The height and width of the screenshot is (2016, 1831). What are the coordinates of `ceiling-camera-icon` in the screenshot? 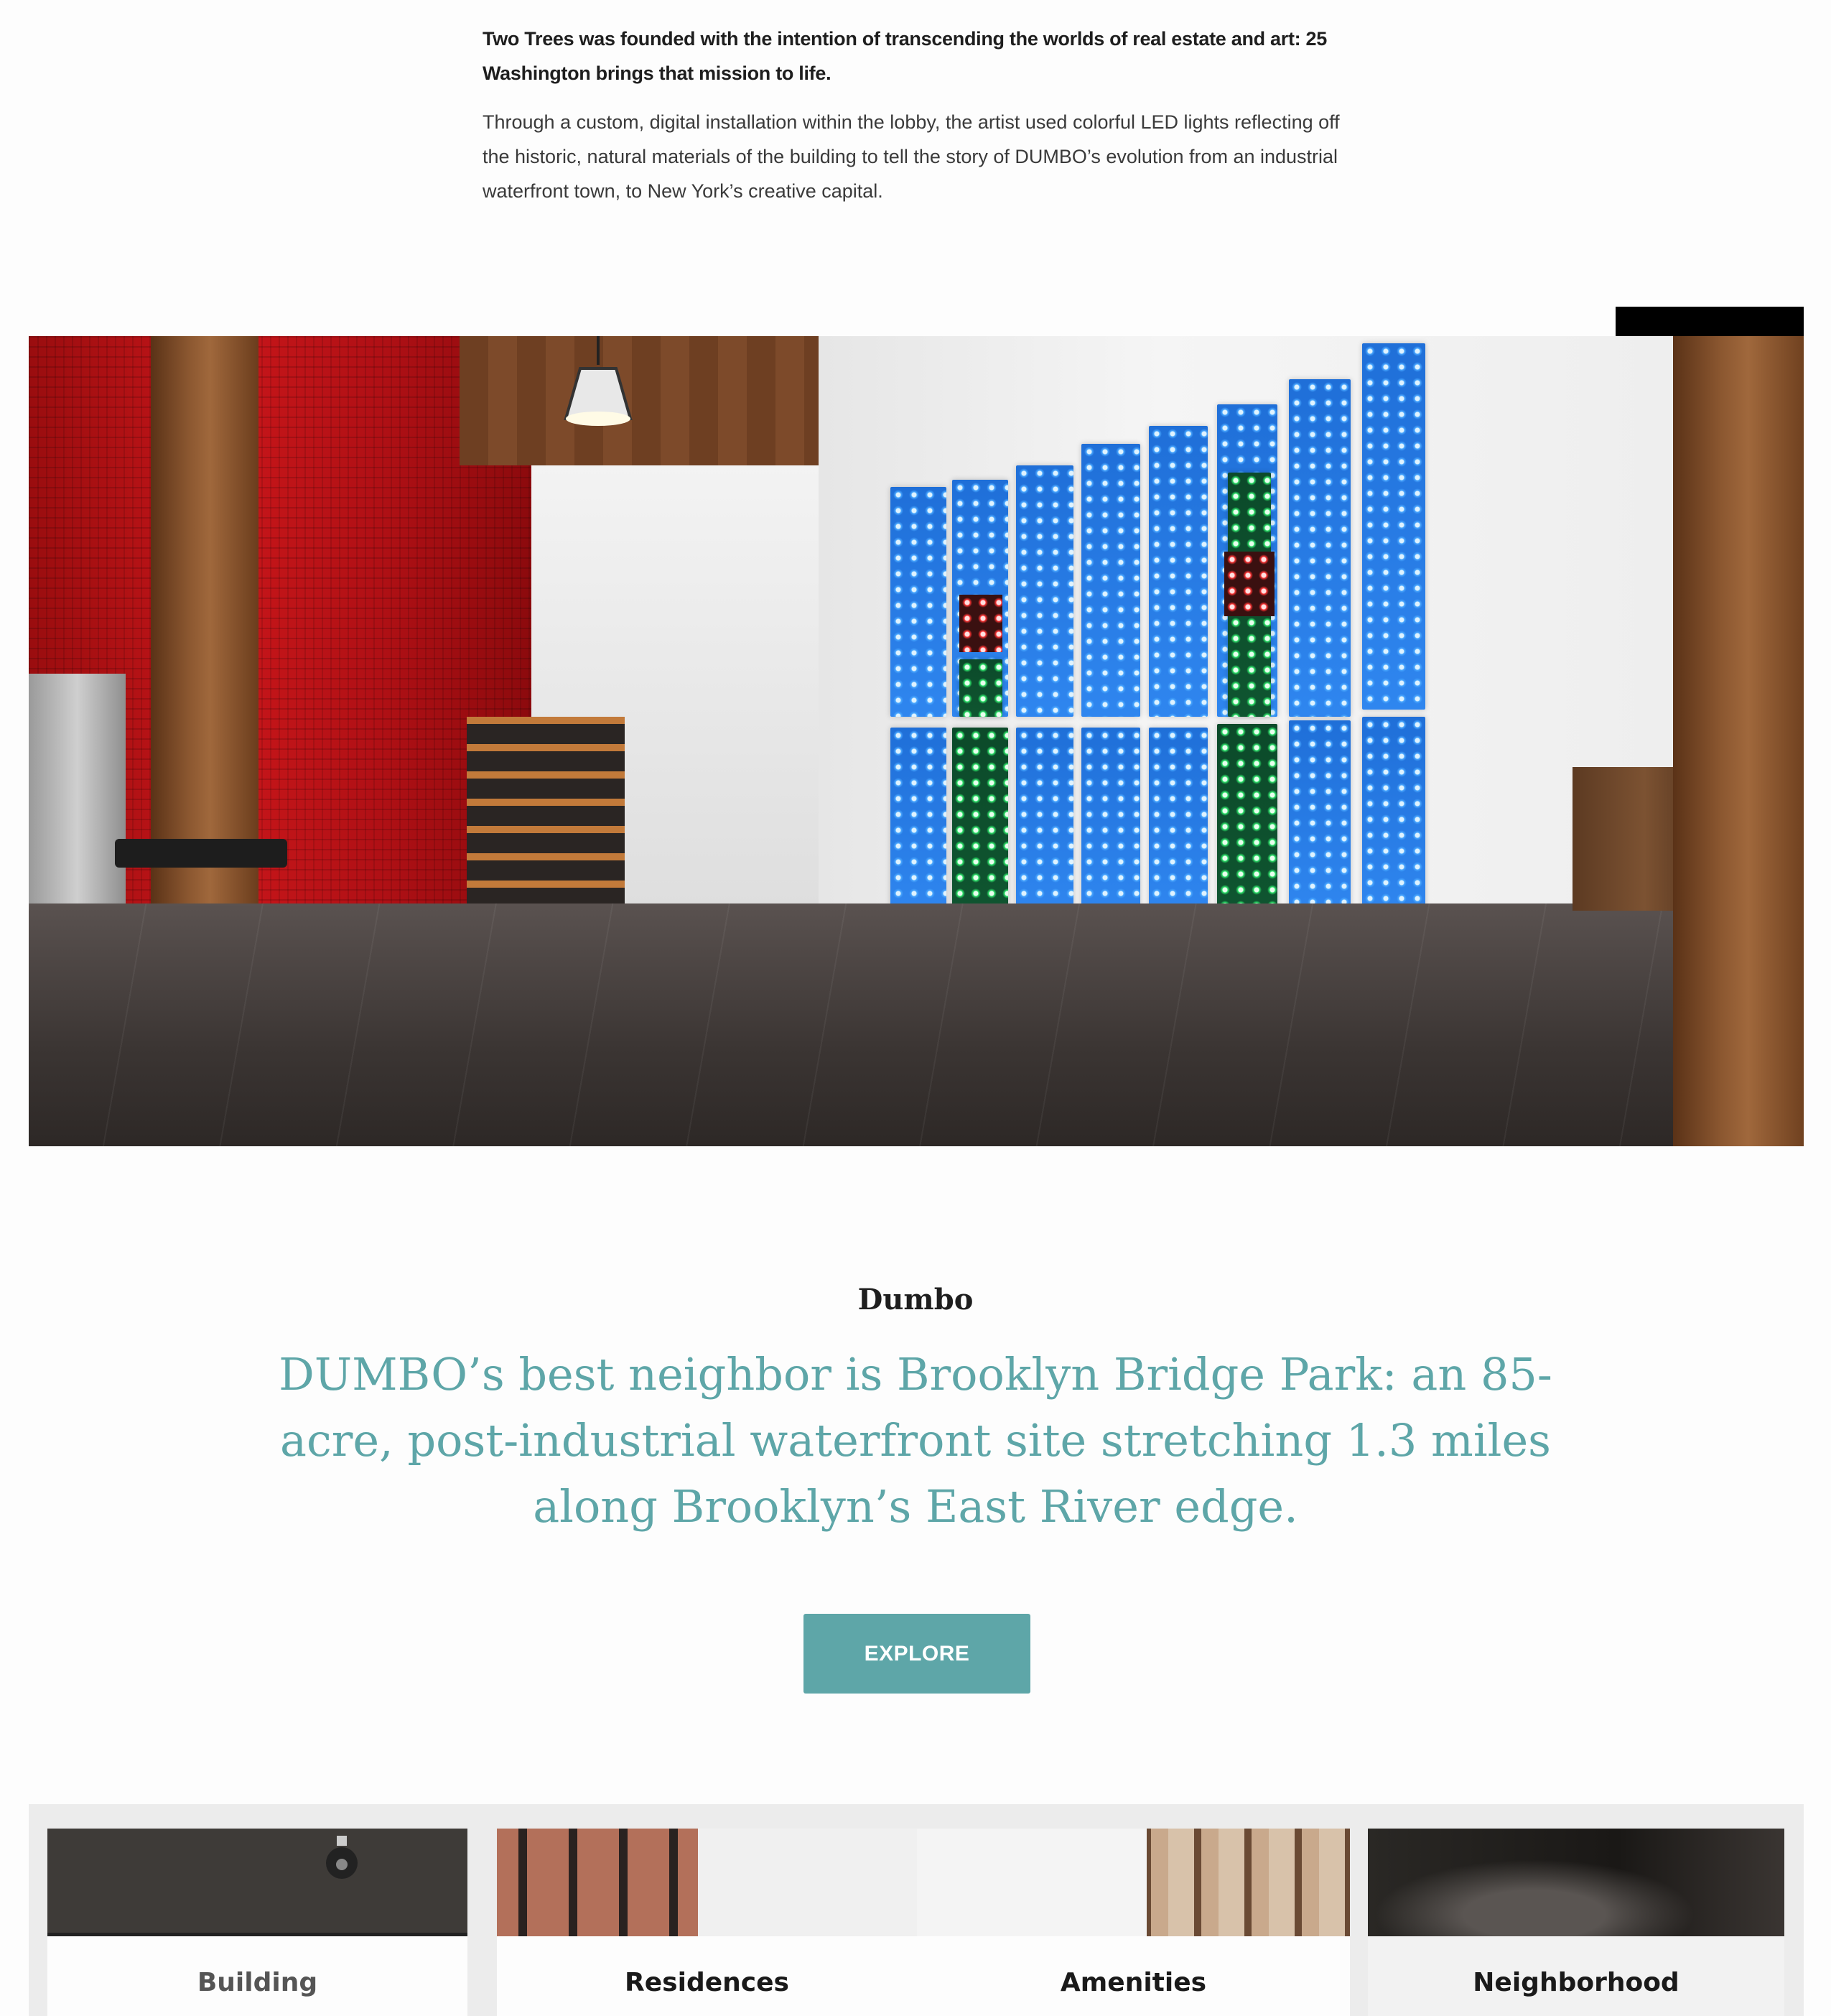 It's located at (342, 1858).